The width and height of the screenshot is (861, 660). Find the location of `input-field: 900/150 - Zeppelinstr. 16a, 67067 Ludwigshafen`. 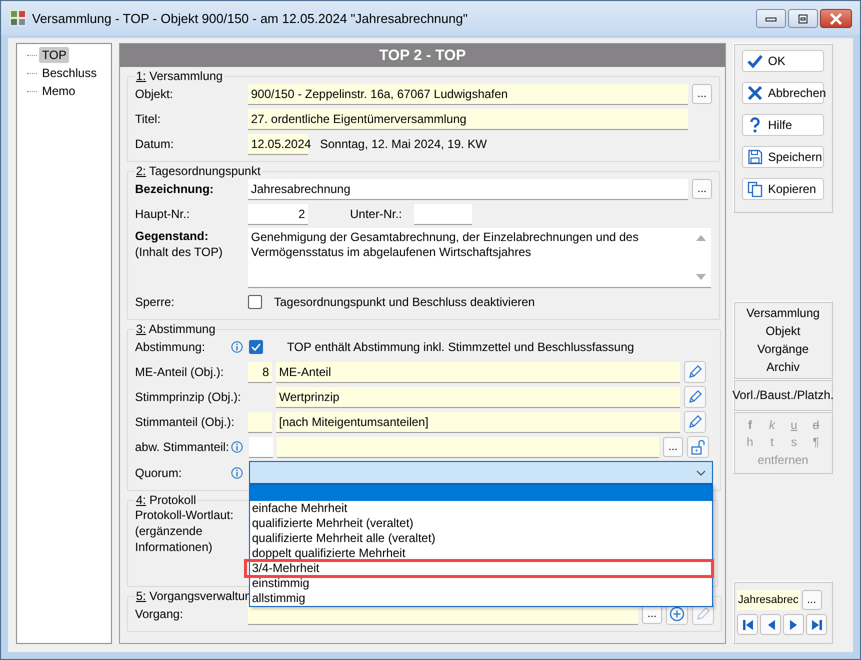

input-field: 900/150 - Zeppelinstr. 16a, 67067 Ludwigshafen is located at coordinates (468, 94).